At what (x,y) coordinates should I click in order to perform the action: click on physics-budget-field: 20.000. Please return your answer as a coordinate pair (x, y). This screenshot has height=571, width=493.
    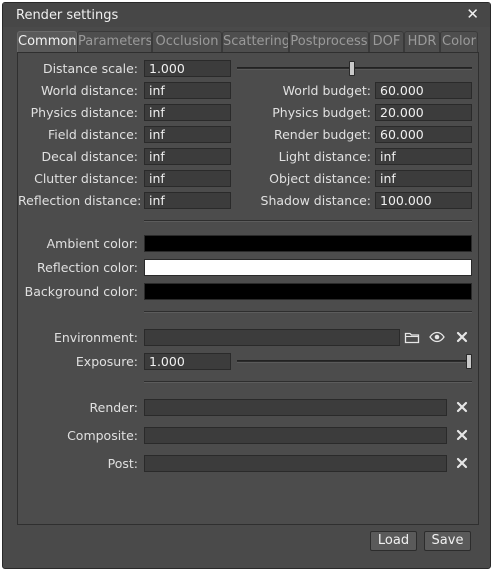
    Looking at the image, I should click on (423, 112).